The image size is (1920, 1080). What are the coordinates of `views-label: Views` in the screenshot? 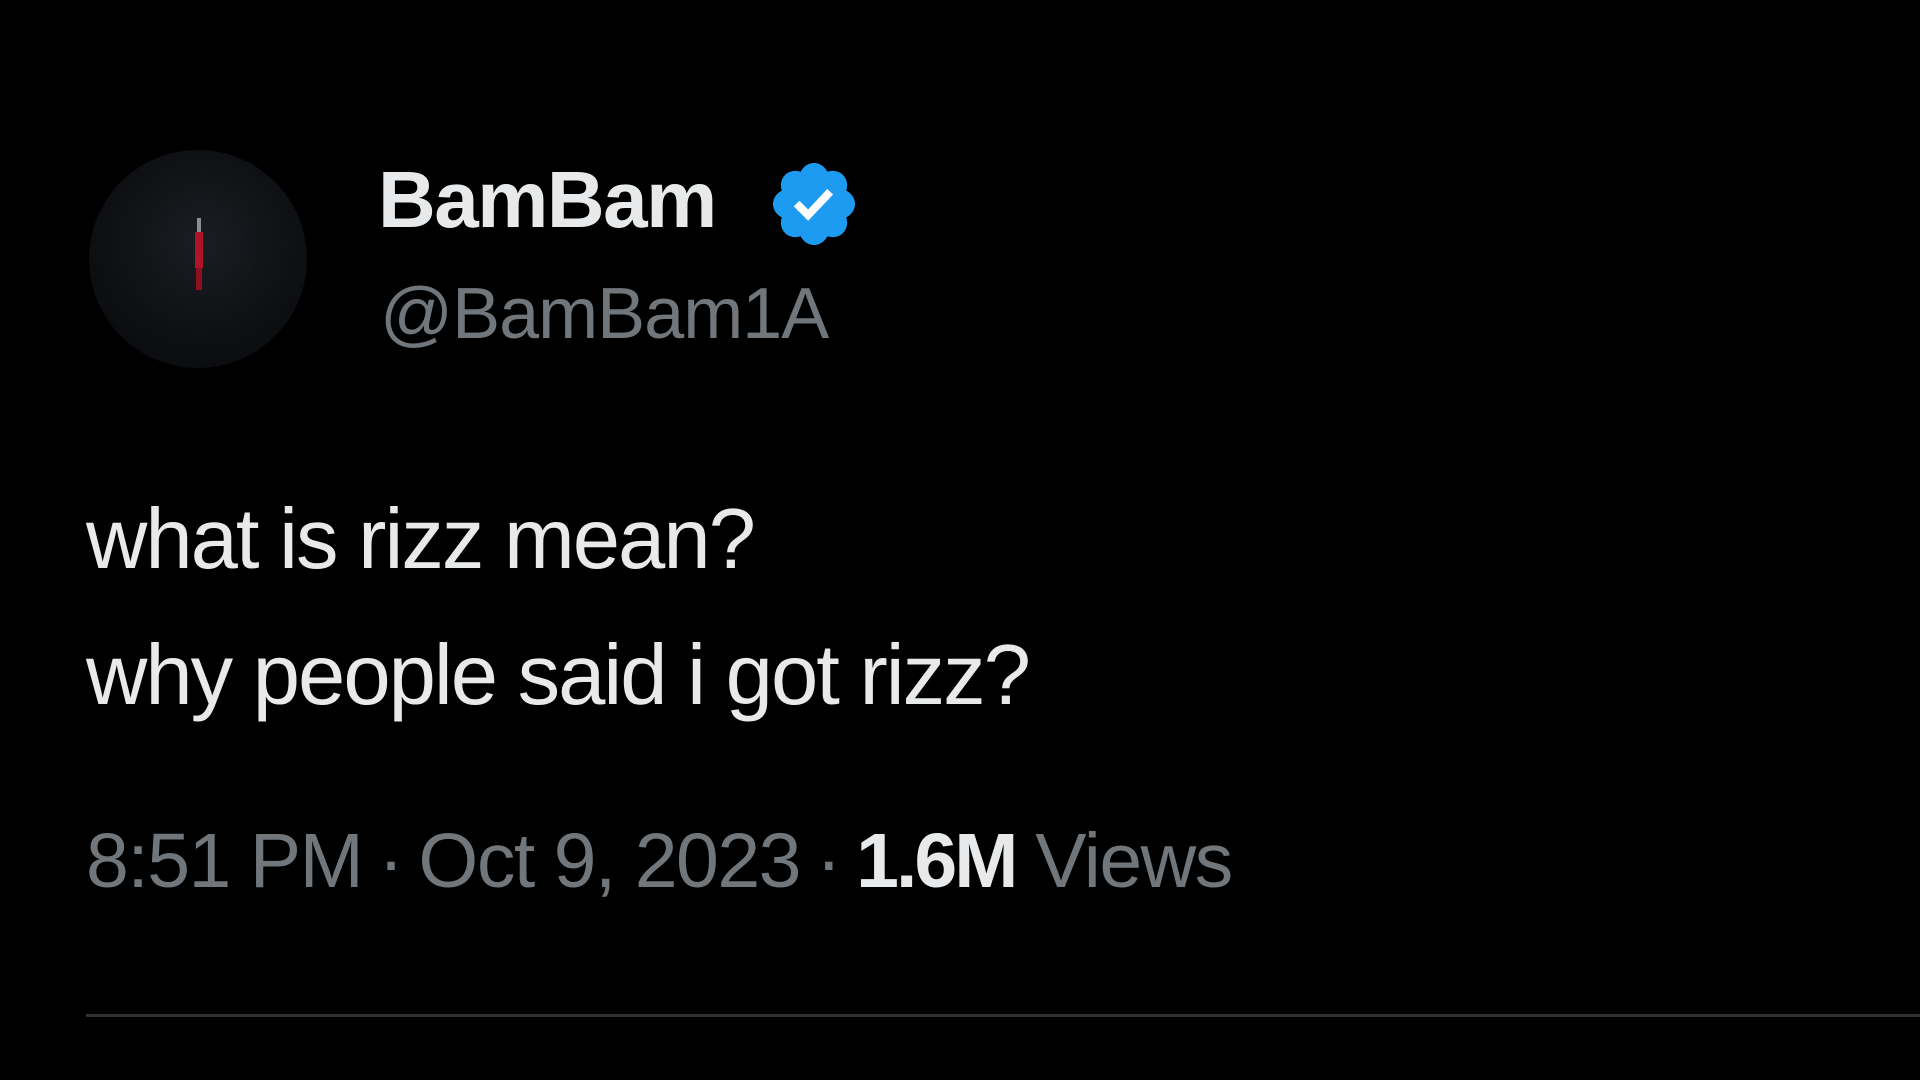 It's located at (1134, 861).